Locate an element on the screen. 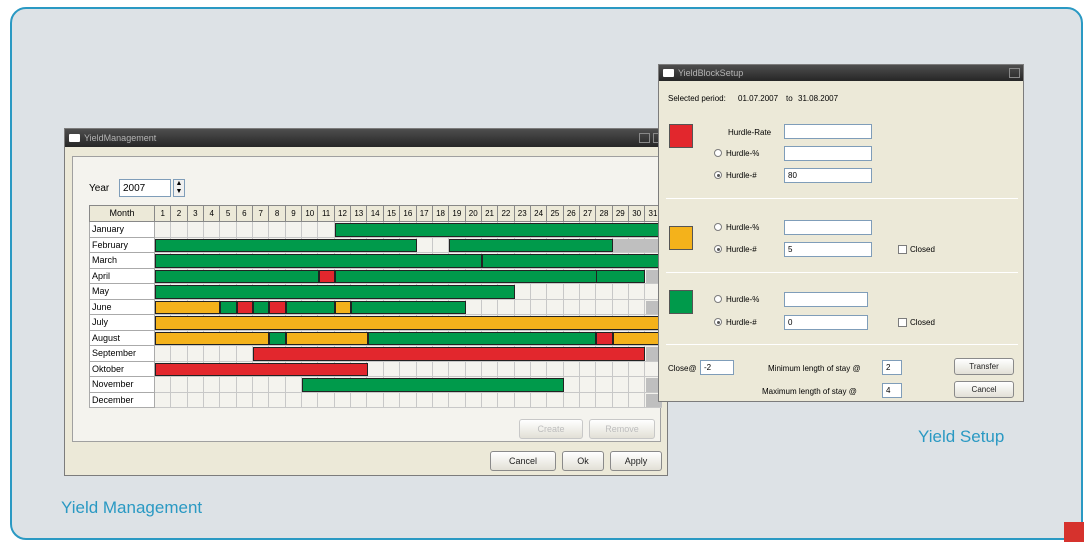  create-button: Create is located at coordinates (551, 429).